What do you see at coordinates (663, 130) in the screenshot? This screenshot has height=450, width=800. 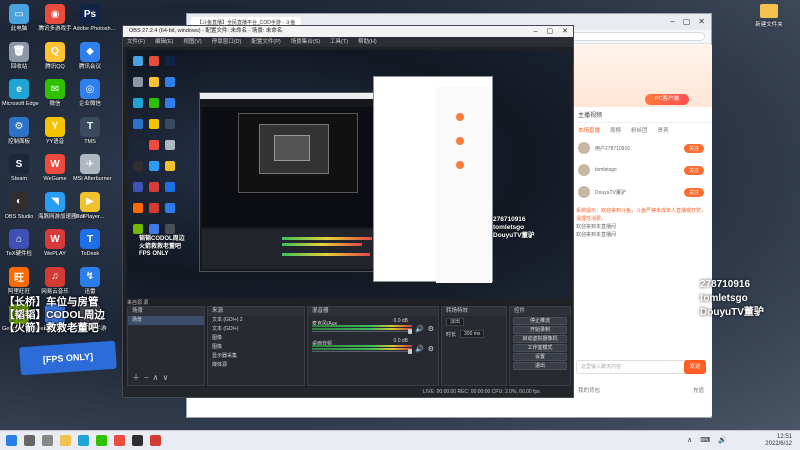 I see `tab-vip: 贵宾` at bounding box center [663, 130].